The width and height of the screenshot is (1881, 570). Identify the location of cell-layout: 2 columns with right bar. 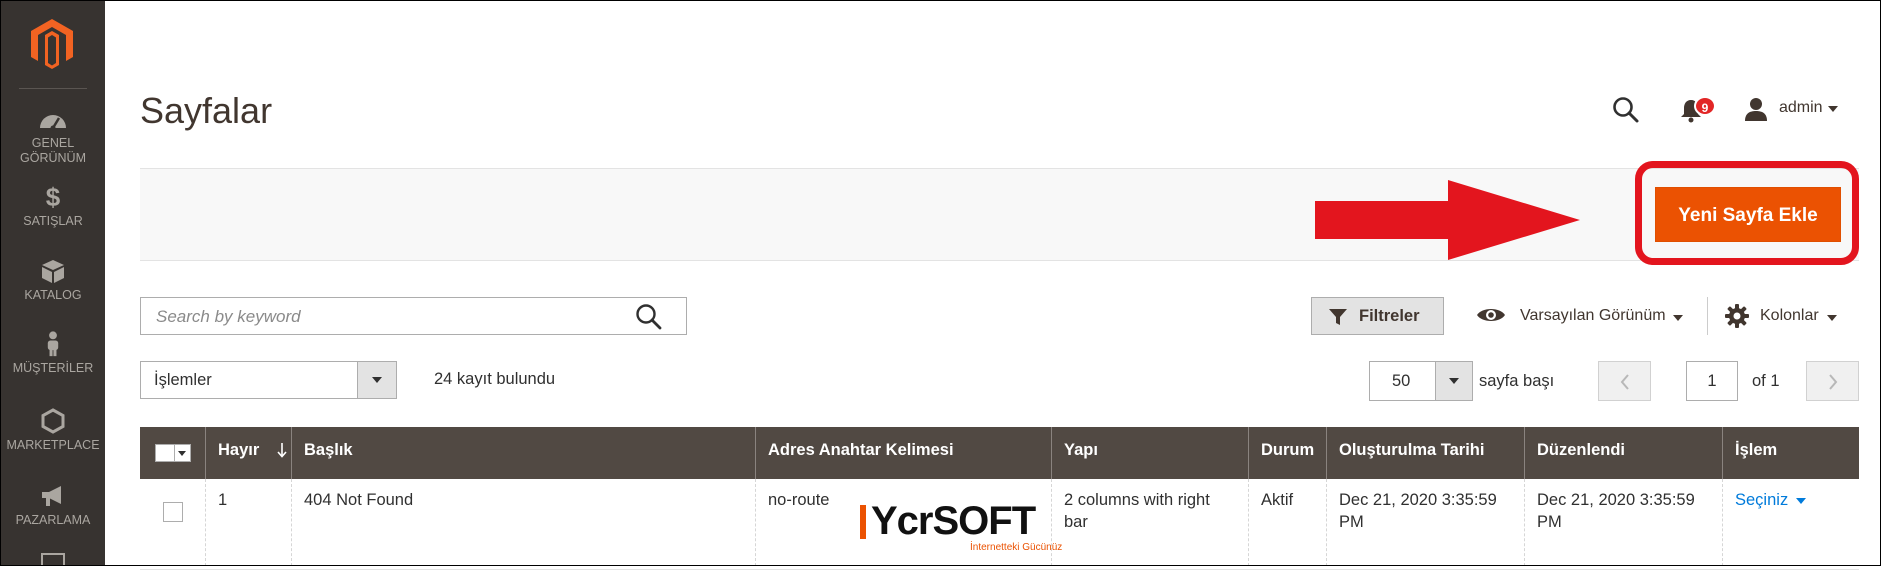
(1149, 522).